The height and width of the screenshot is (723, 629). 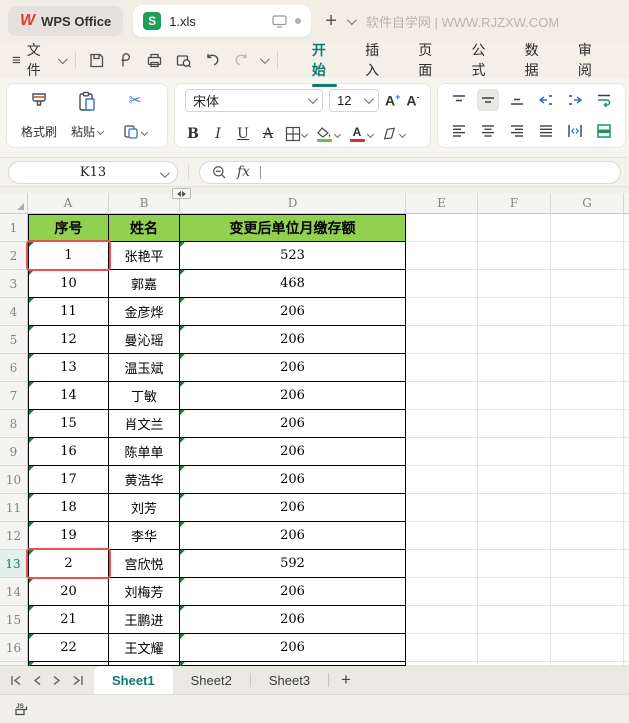 What do you see at coordinates (144, 452) in the screenshot?
I see `cell-B9: 陈单单` at bounding box center [144, 452].